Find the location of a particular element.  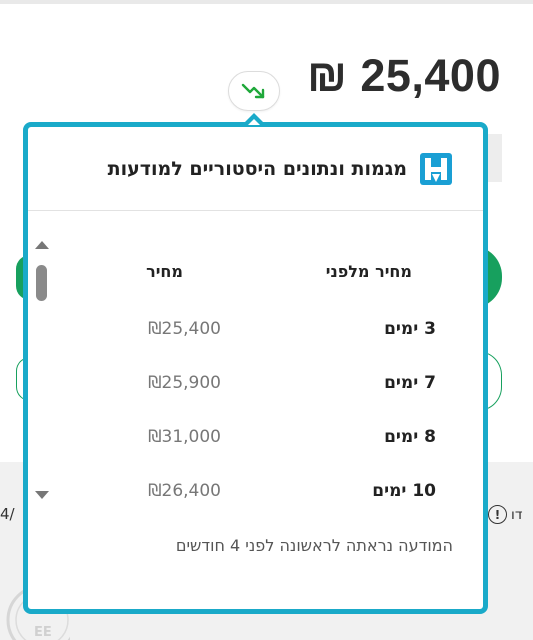

svg-text: EE is located at coordinates (43, 632).